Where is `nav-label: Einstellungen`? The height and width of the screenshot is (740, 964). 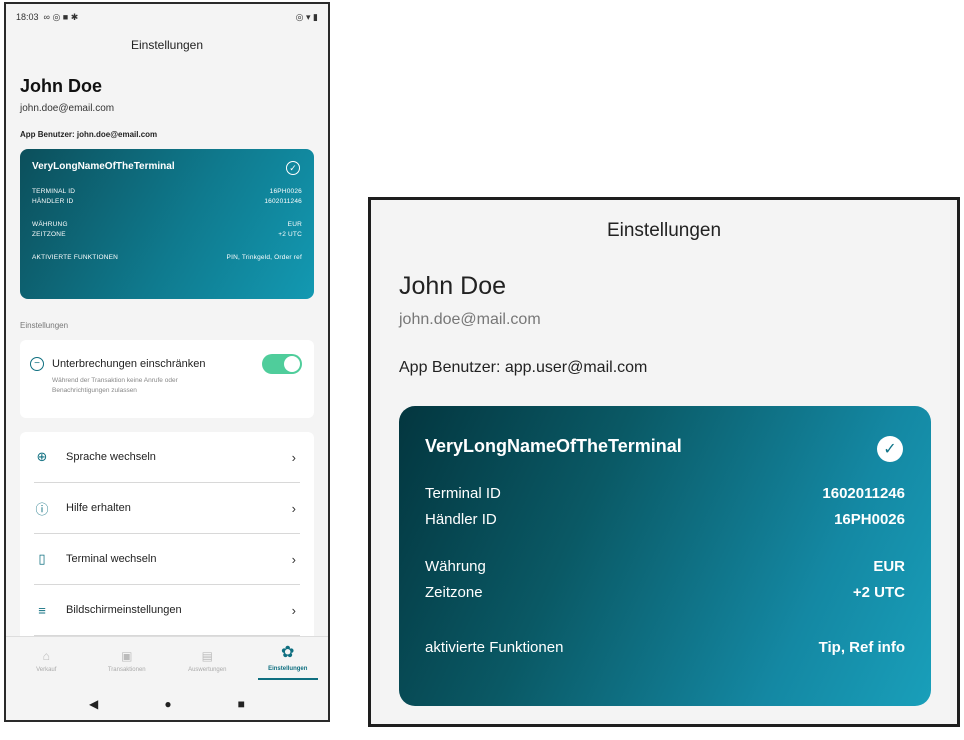
nav-label: Einstellungen is located at coordinates (288, 668).